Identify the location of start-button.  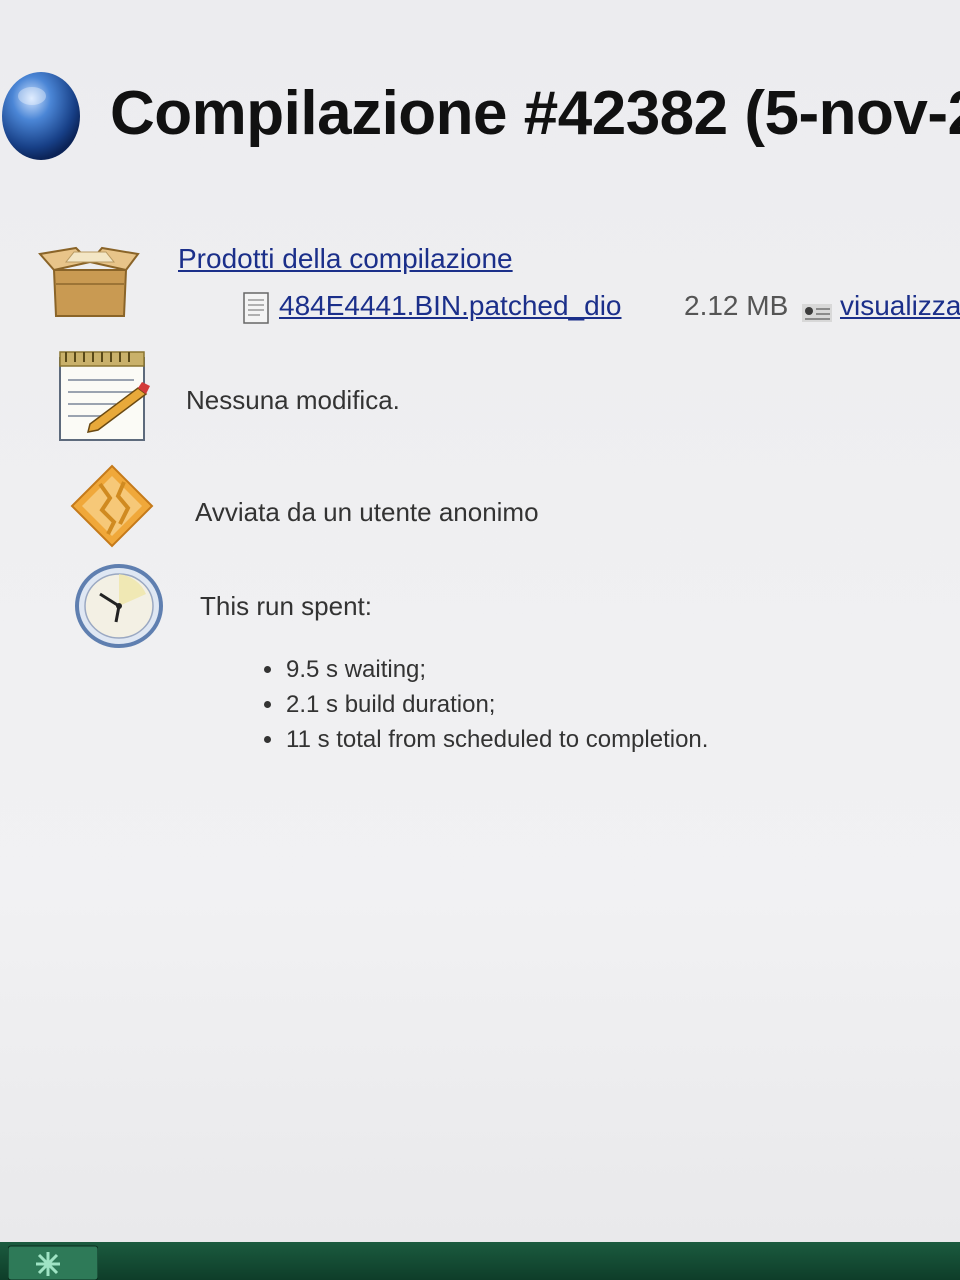
(53, 1262).